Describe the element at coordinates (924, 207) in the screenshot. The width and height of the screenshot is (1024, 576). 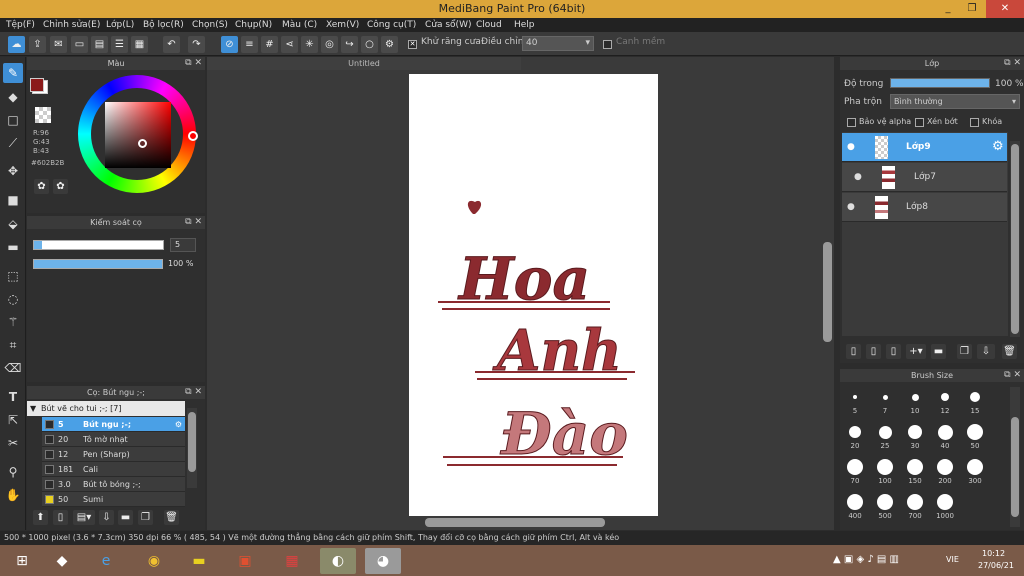
I see `layer-row: ● Lớp8` at that location.